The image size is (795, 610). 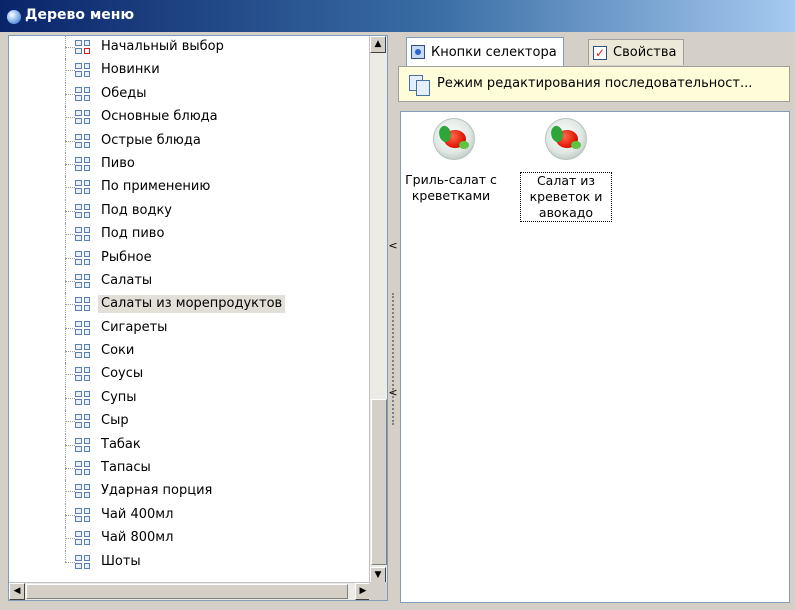 I want to click on tree-item-label: Обеды, so click(x=124, y=93).